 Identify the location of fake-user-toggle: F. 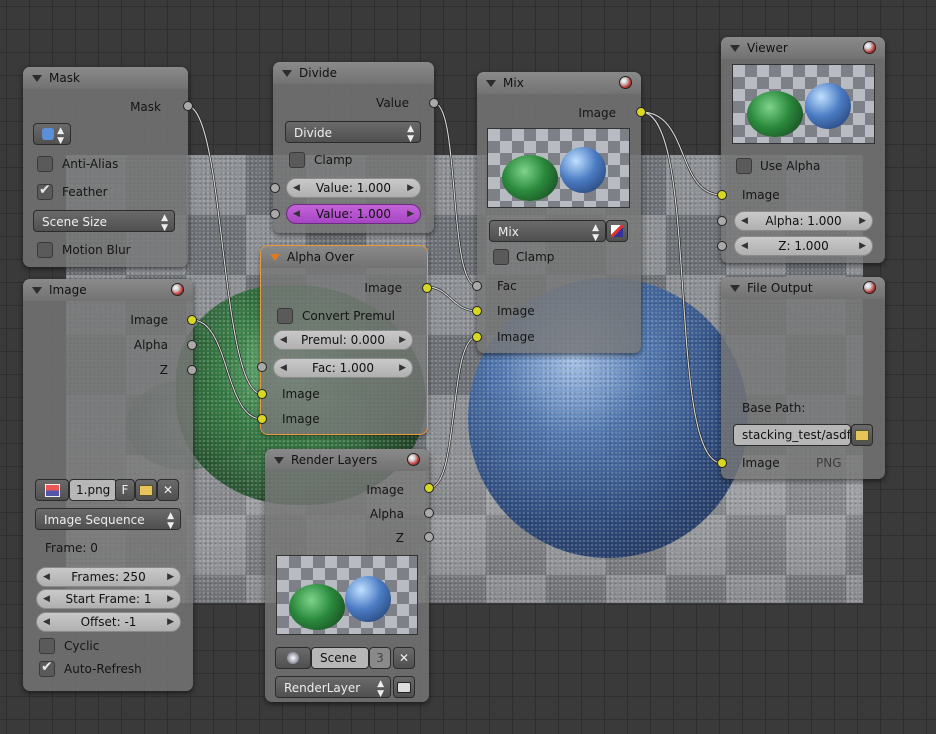
(125, 490).